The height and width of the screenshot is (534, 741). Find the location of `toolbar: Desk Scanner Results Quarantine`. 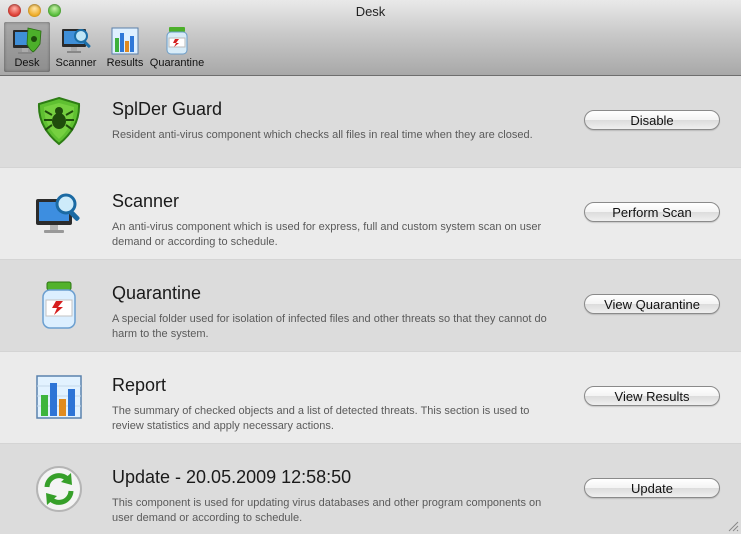

toolbar: Desk Scanner Results Quarantine is located at coordinates (105, 47).